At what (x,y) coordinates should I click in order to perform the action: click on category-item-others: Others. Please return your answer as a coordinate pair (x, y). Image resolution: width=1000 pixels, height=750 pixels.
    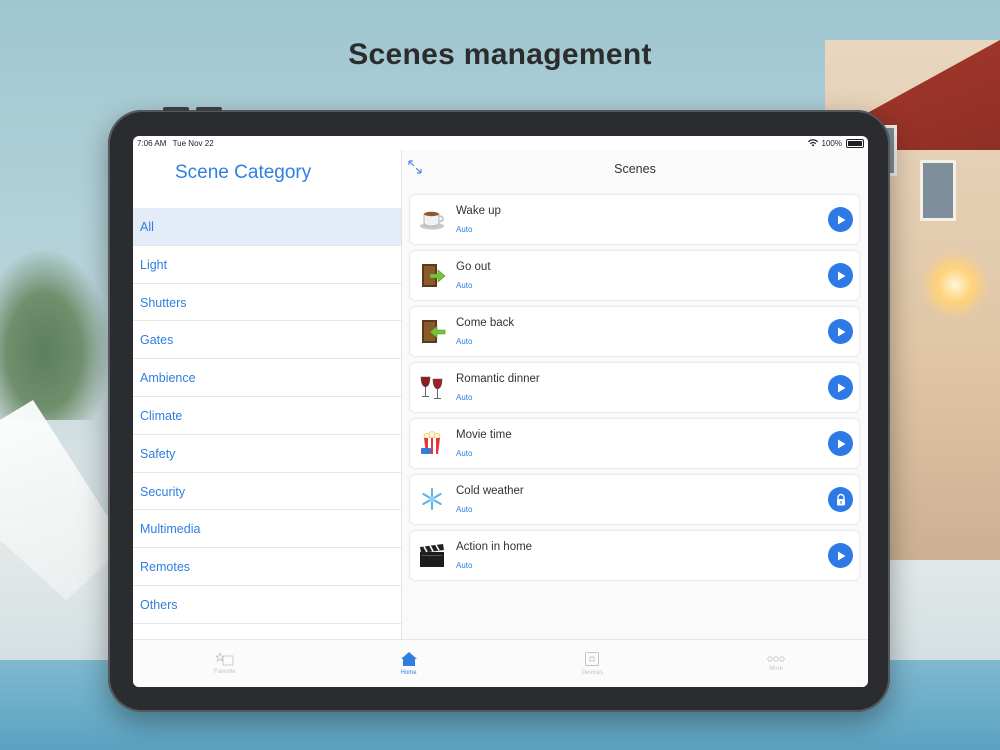
    Looking at the image, I should click on (267, 605).